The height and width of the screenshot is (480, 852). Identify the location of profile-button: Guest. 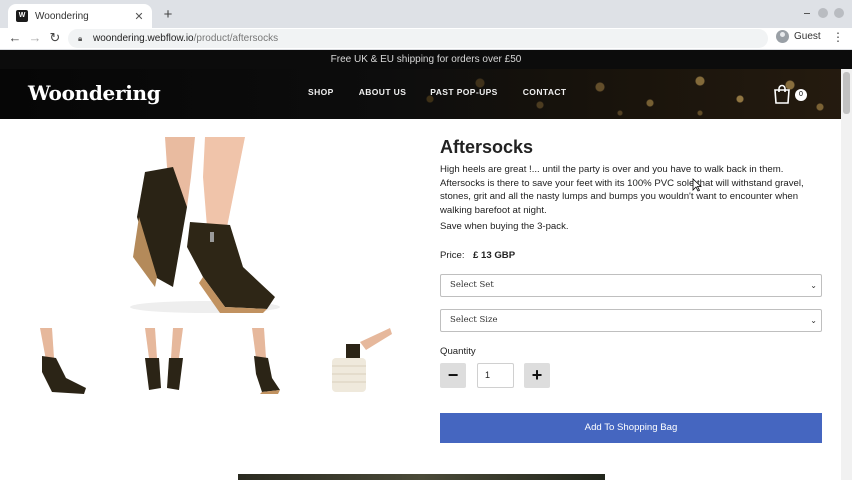
(798, 36).